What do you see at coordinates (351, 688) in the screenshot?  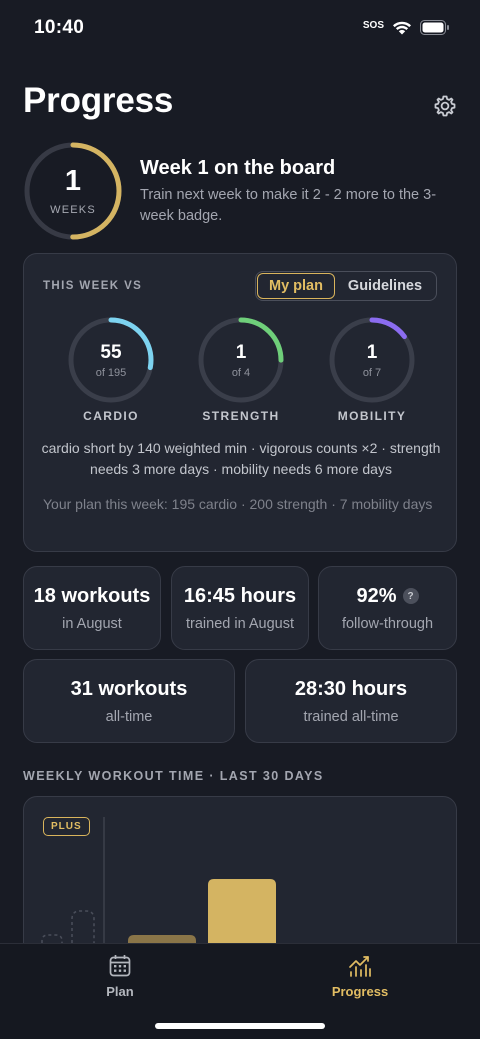 I see `stat-value: 28:30 hours` at bounding box center [351, 688].